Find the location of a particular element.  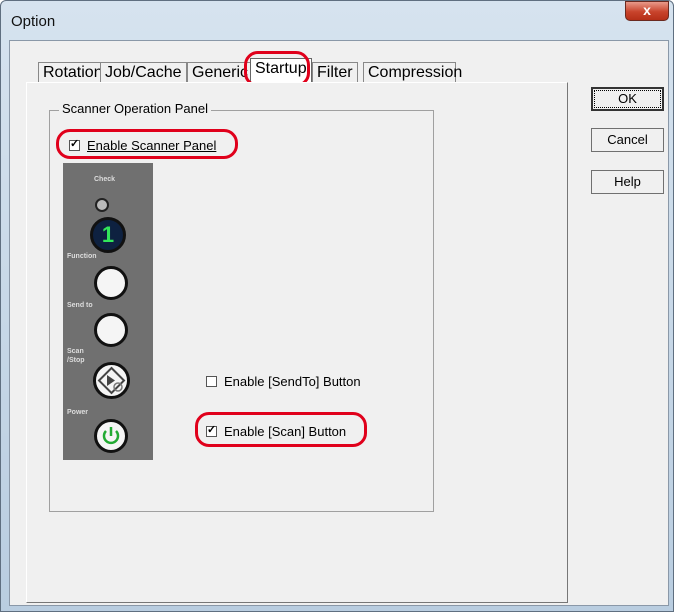

scan-button-highlight is located at coordinates (281, 429).